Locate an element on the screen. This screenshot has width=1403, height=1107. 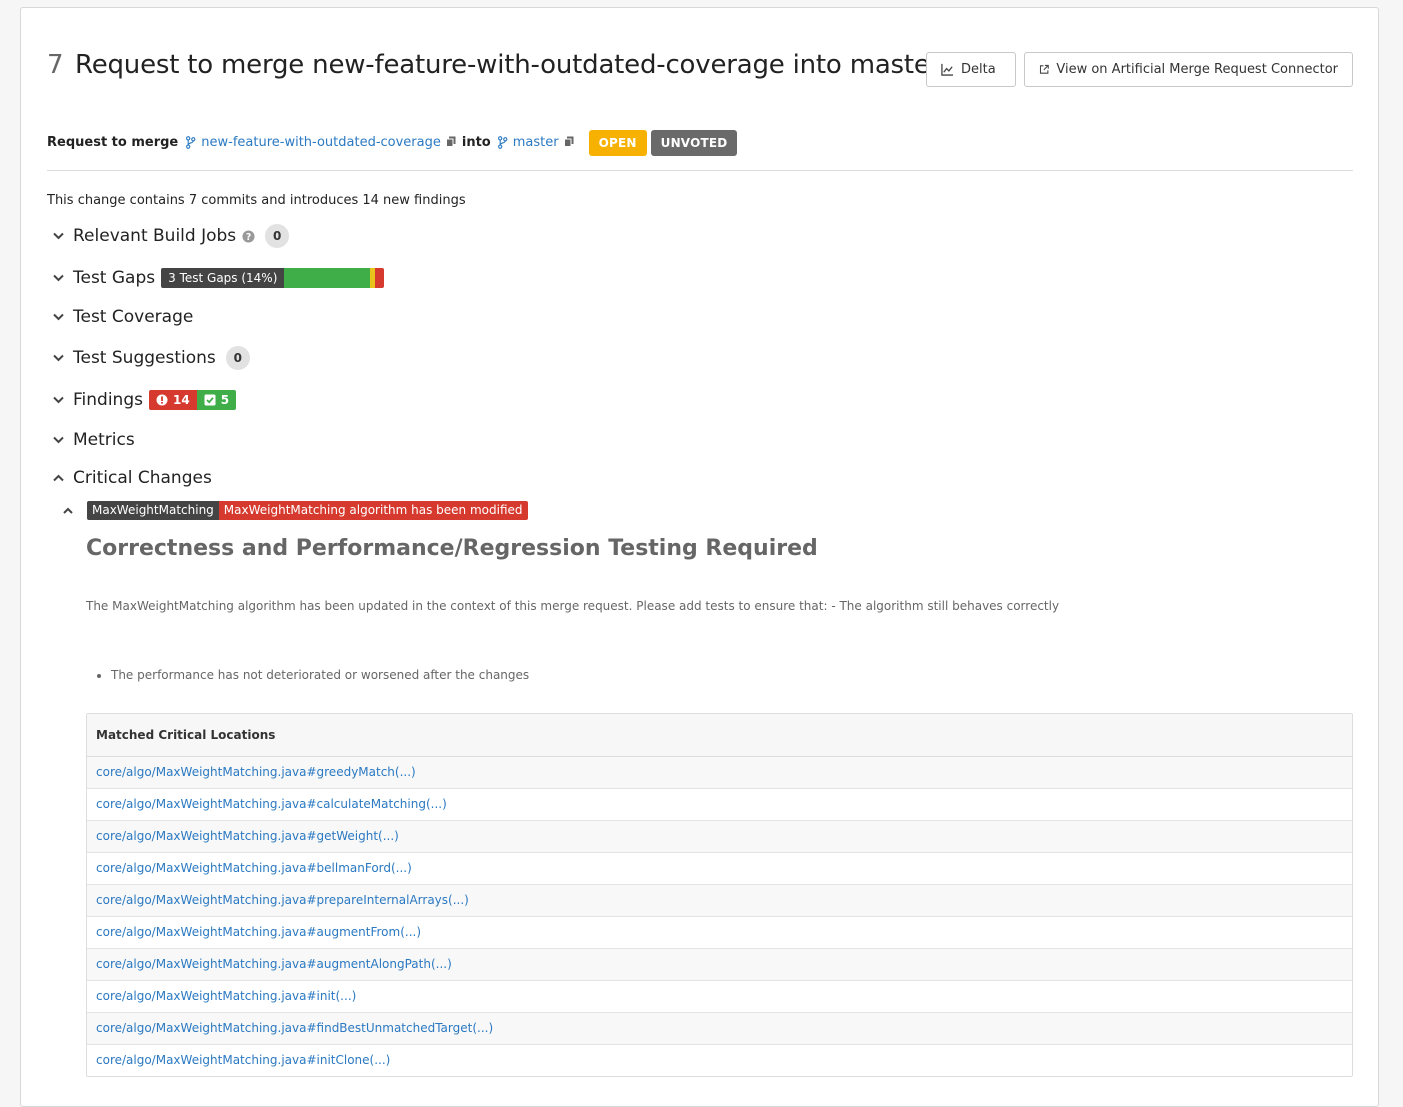
target-branch-name: master is located at coordinates (535, 142).